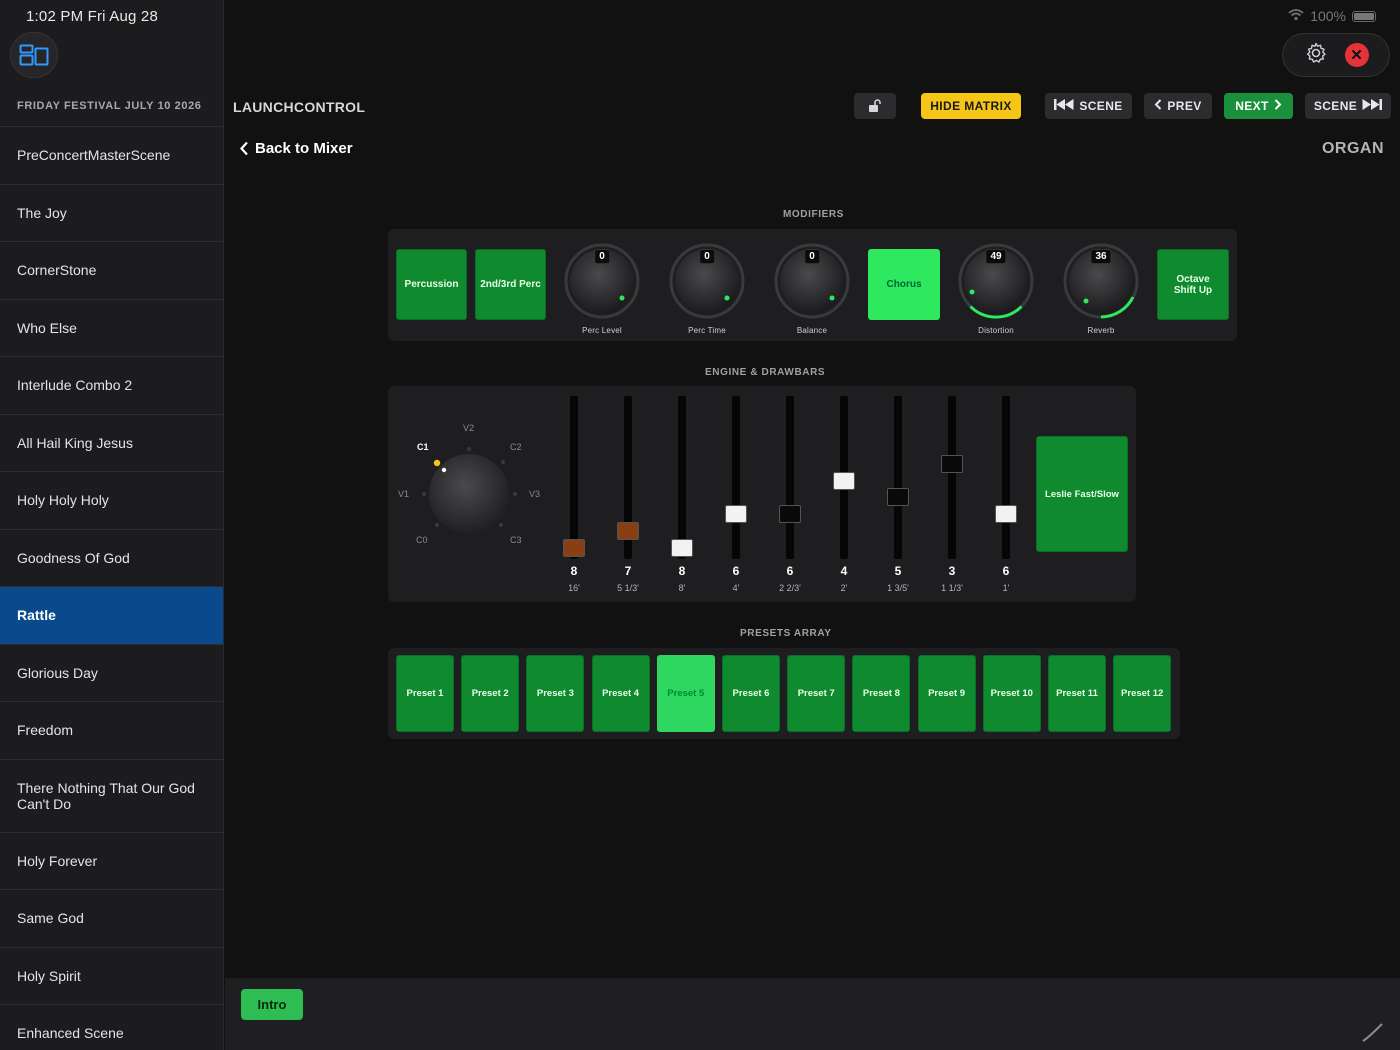 Image resolution: width=1400 pixels, height=1050 pixels. I want to click on layout-icon, so click(34, 55).